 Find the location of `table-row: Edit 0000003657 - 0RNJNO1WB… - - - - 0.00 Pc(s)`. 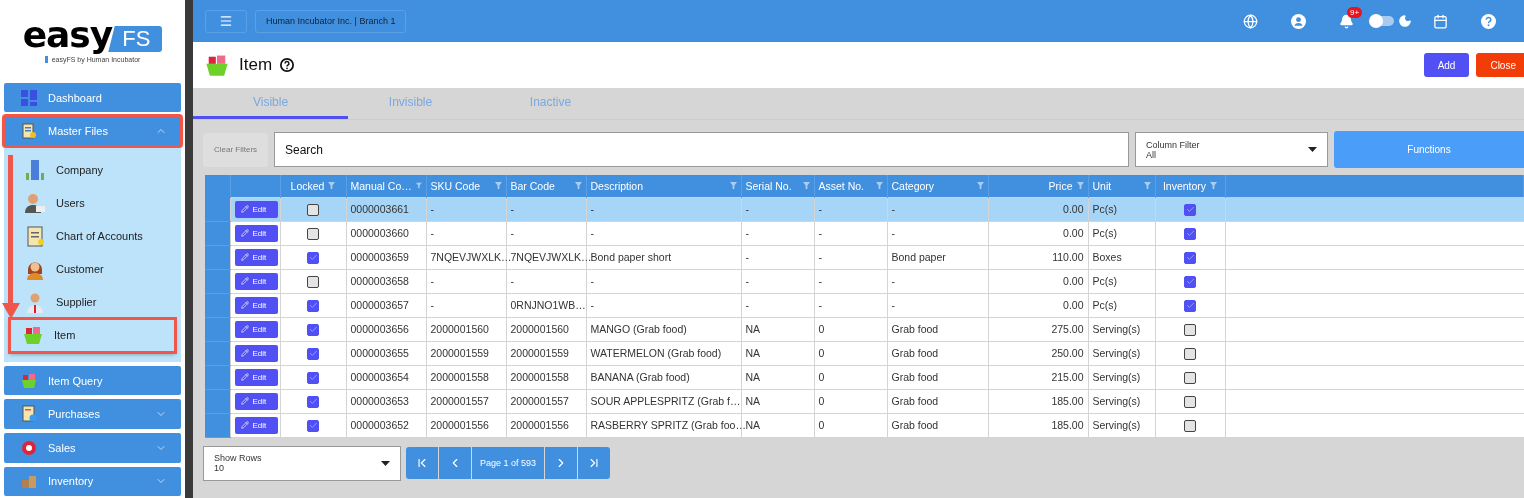

table-row: Edit 0000003657 - 0RNJNO1WB… - - - - 0.00 Pc(s) is located at coordinates (864, 305).